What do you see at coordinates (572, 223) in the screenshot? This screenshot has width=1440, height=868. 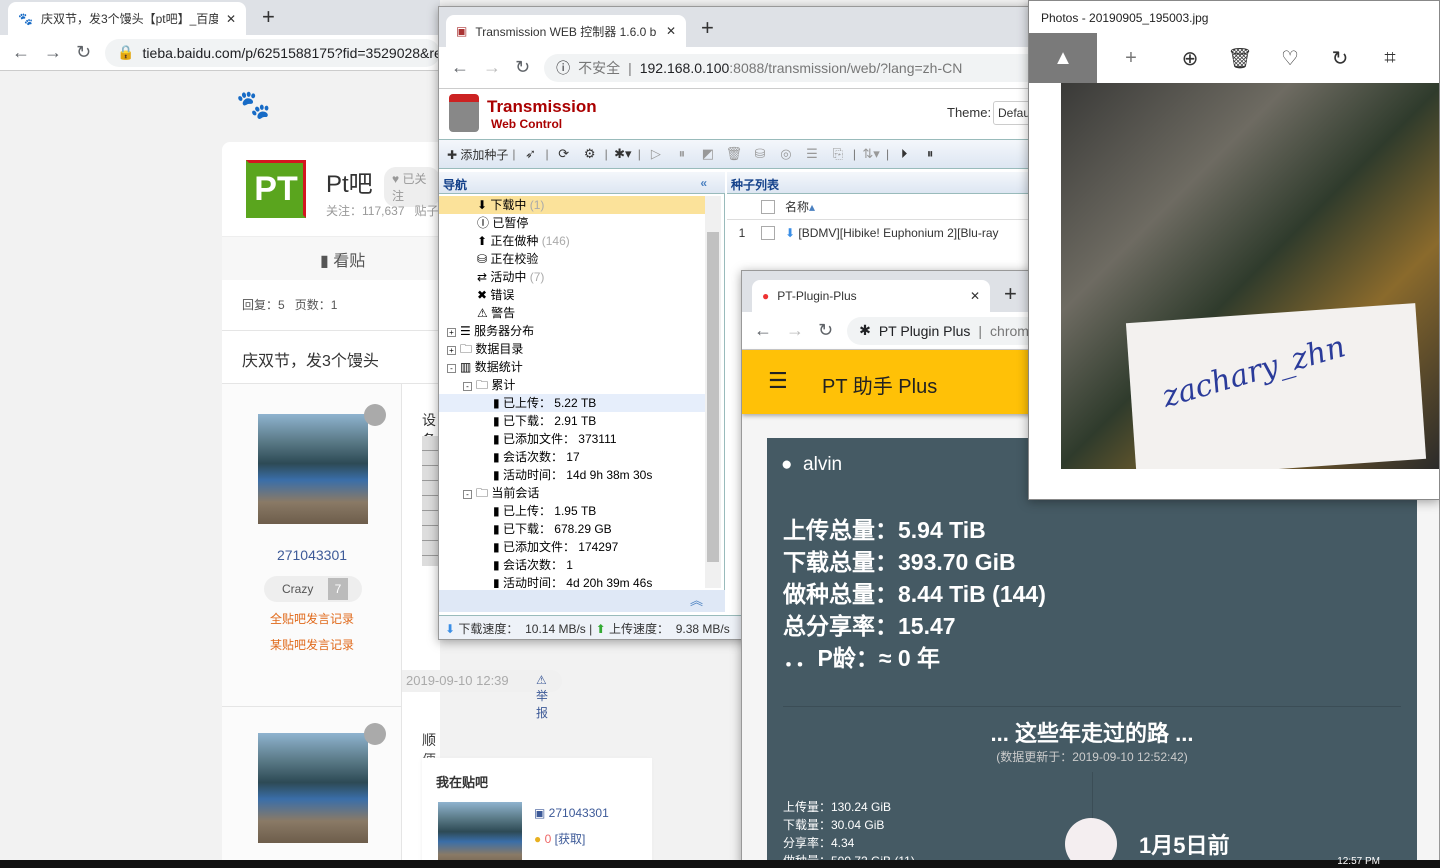 I see `tree-item: Ⓘ 已暂停` at bounding box center [572, 223].